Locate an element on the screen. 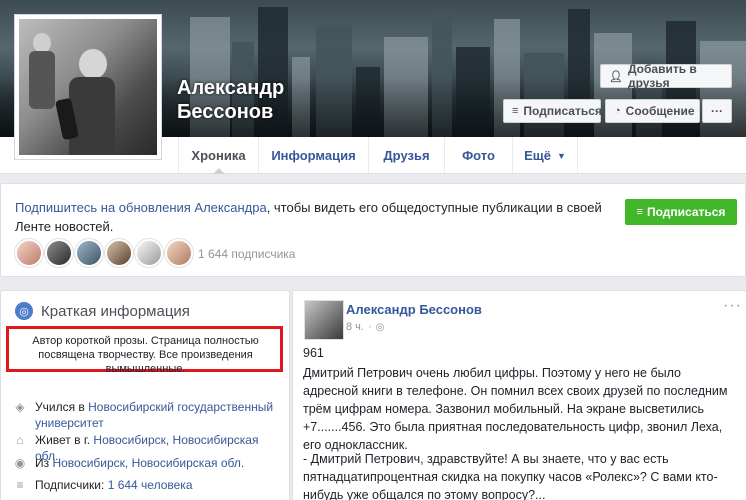  followers-link: 1 644 человека is located at coordinates (150, 485).